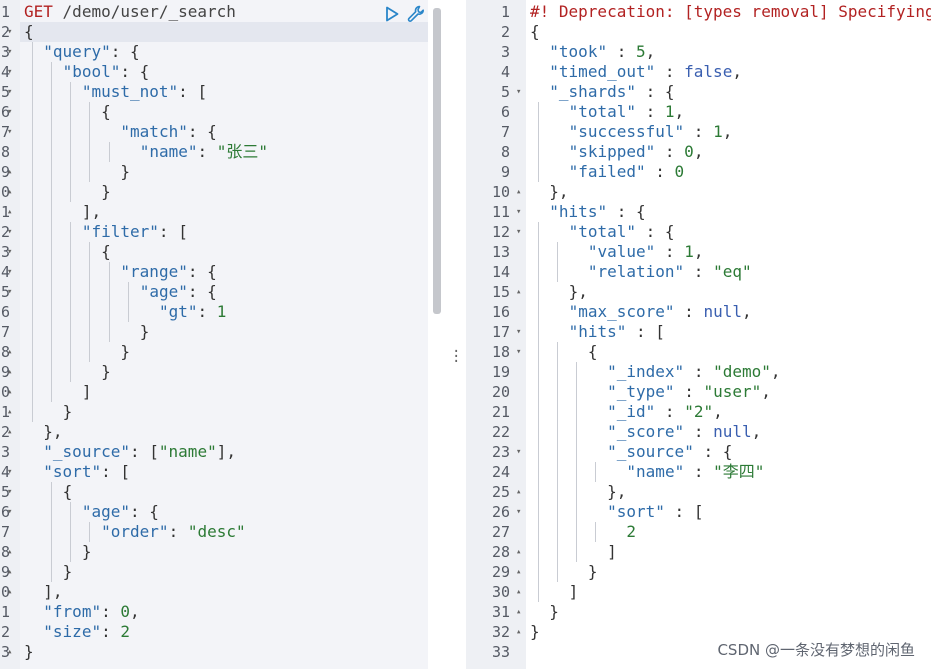  I want to click on request-code-line: "range": {, so click(224, 272).